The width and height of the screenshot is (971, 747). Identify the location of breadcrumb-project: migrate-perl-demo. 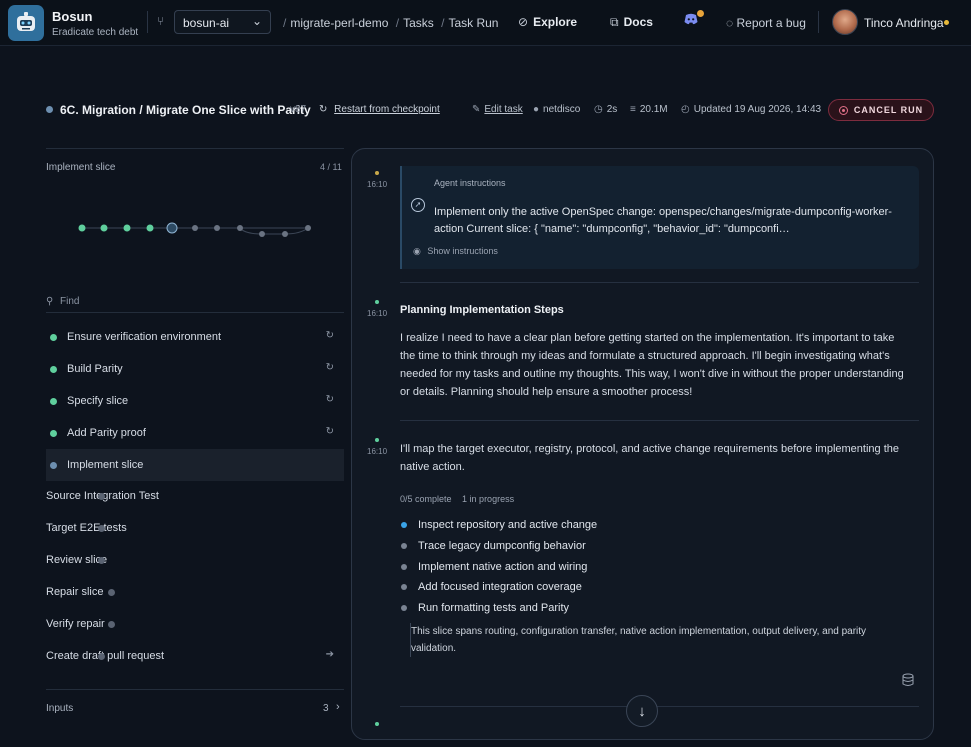
(339, 23).